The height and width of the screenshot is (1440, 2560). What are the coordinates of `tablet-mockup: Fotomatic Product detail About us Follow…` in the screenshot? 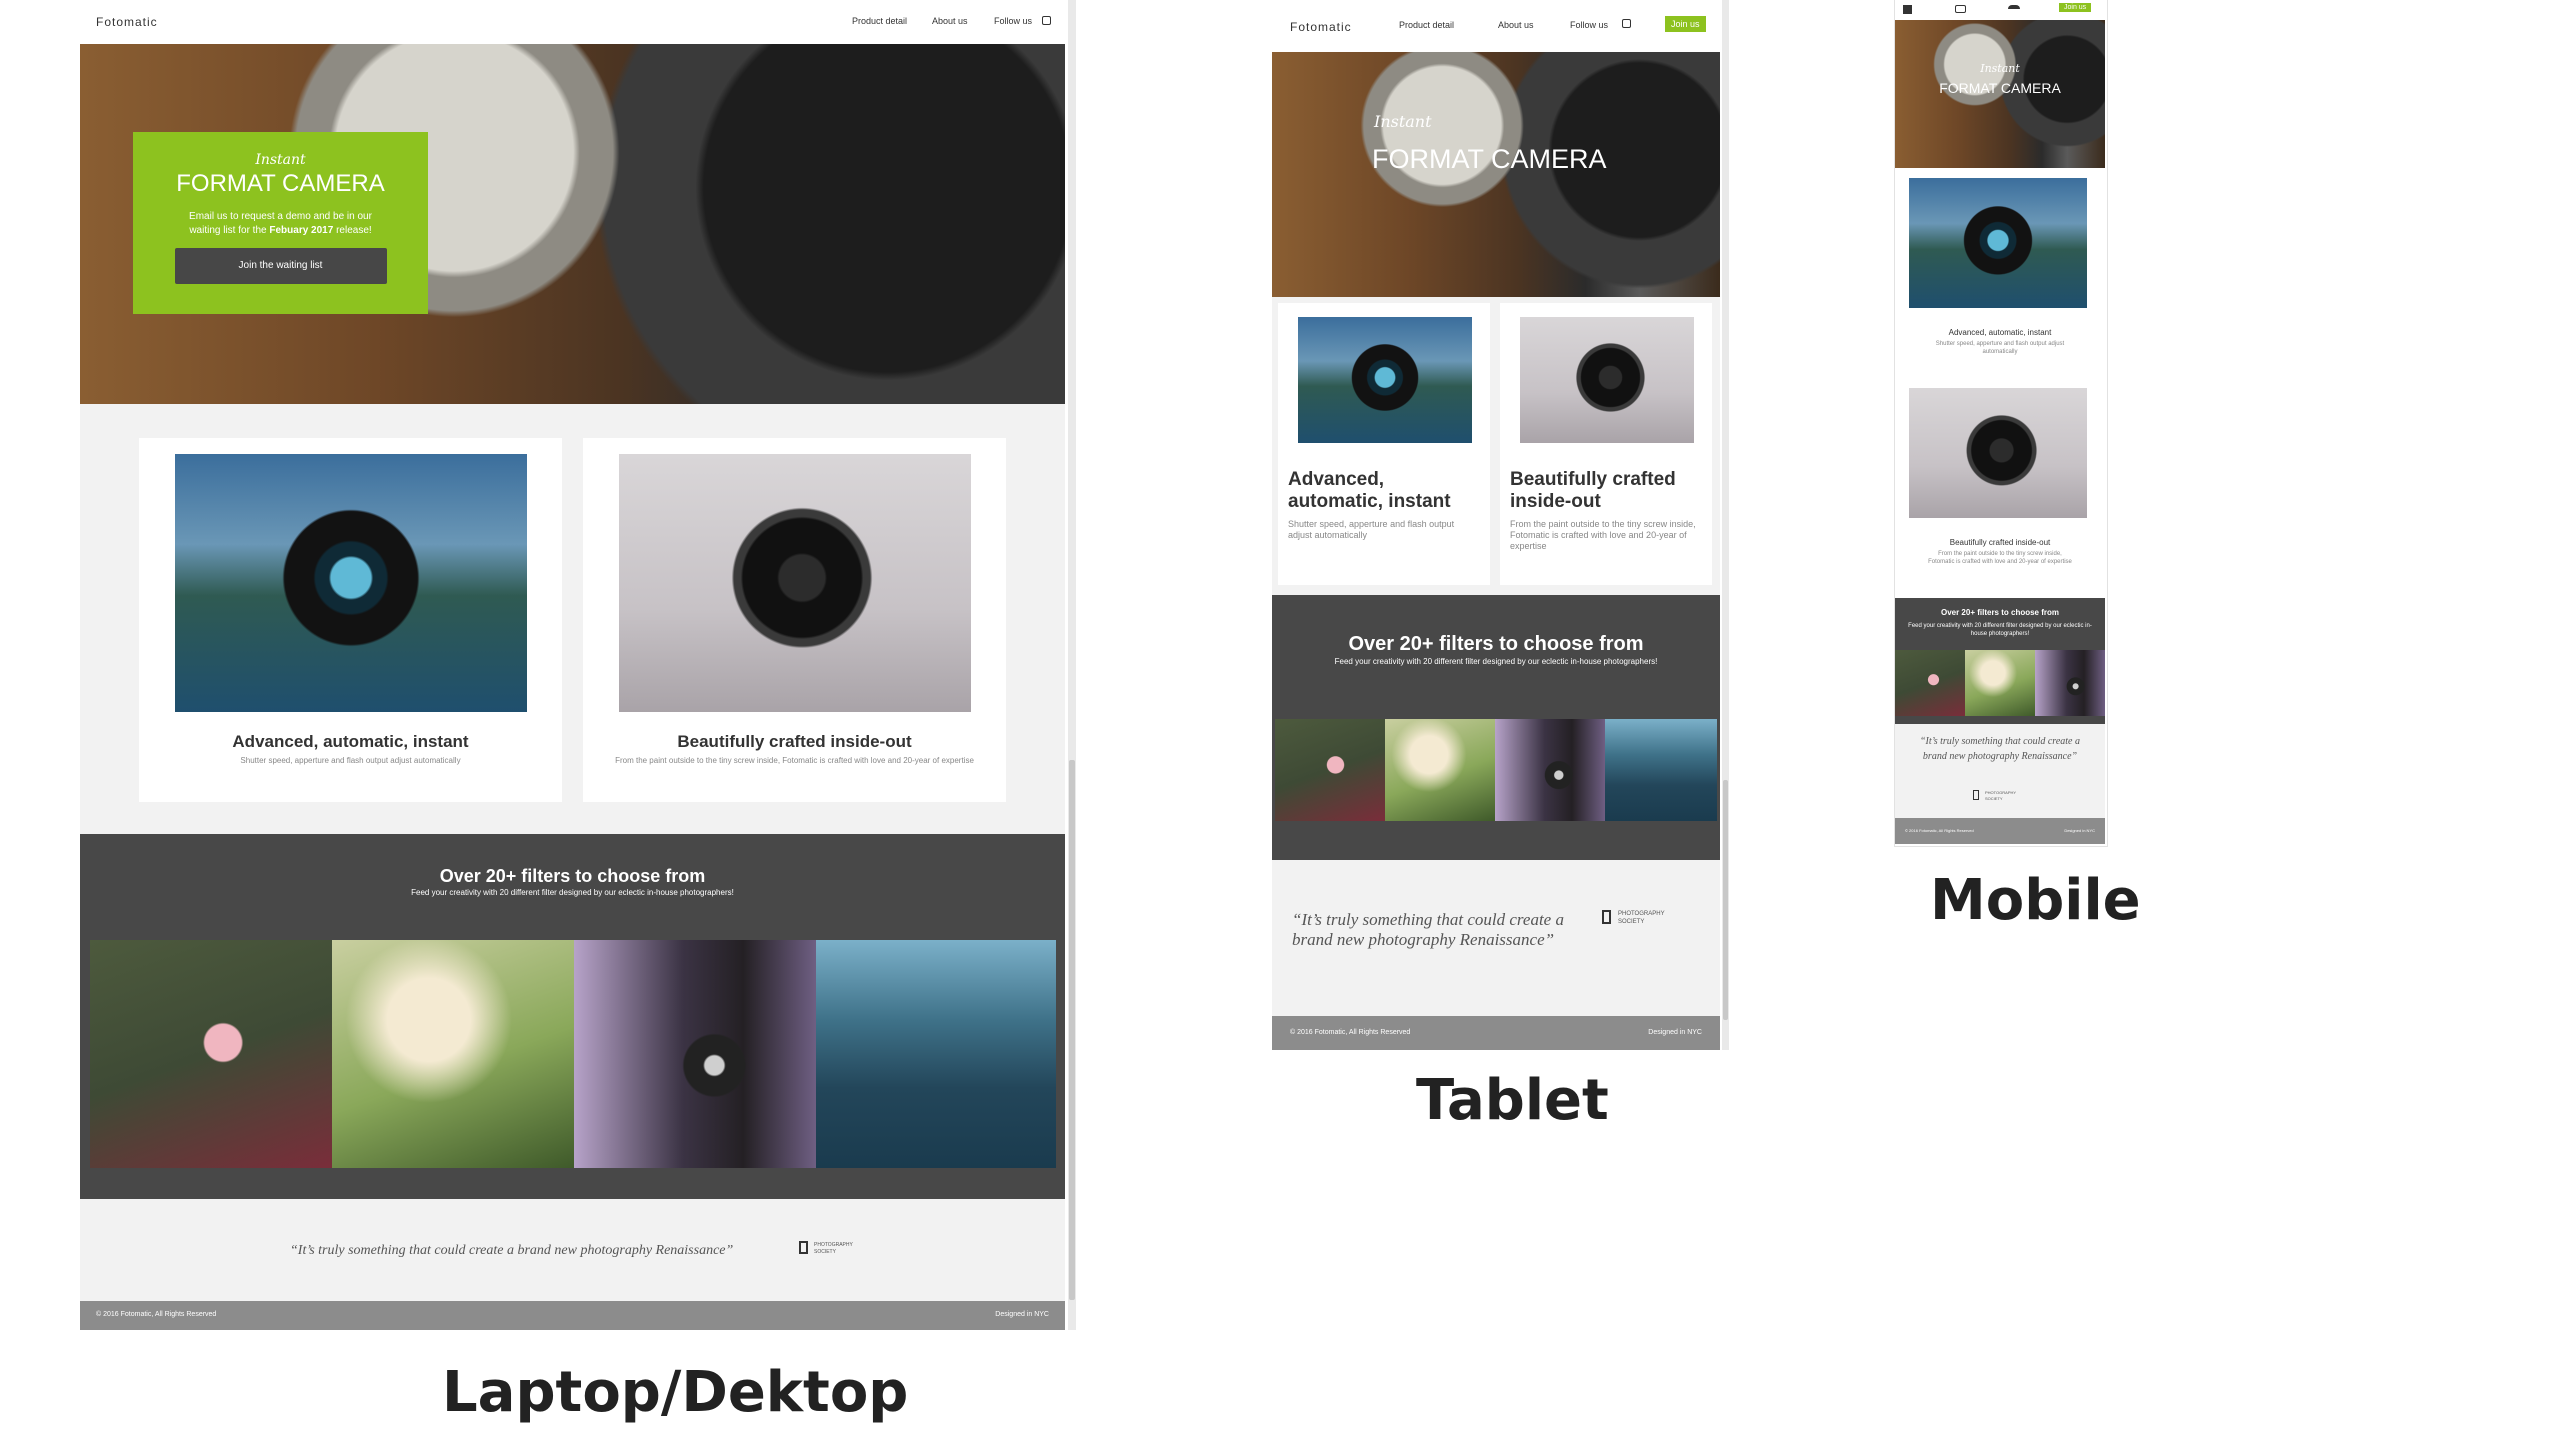 It's located at (1502, 525).